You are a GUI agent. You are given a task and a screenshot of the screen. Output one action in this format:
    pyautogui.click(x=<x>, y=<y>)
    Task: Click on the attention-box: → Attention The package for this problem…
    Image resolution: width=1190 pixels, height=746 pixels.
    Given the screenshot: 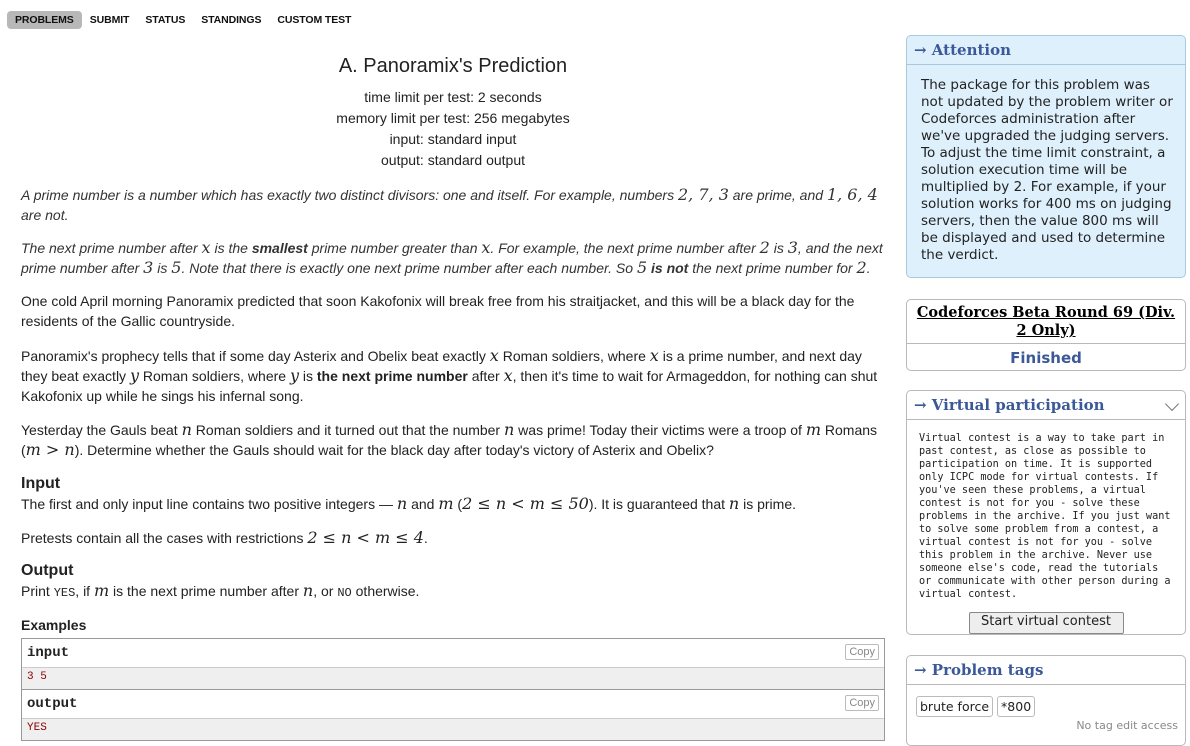 What is the action you would take?
    pyautogui.click(x=1046, y=156)
    